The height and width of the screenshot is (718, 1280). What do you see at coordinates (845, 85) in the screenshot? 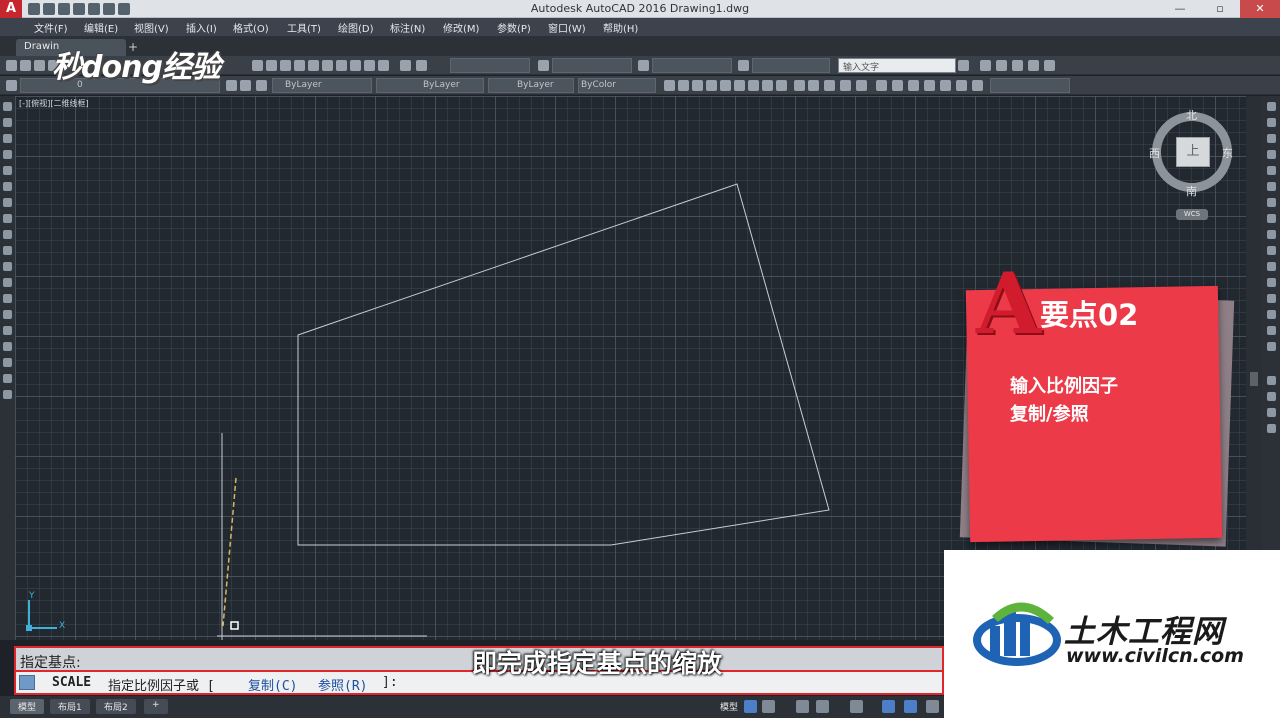
I see `dim-break-icon` at bounding box center [845, 85].